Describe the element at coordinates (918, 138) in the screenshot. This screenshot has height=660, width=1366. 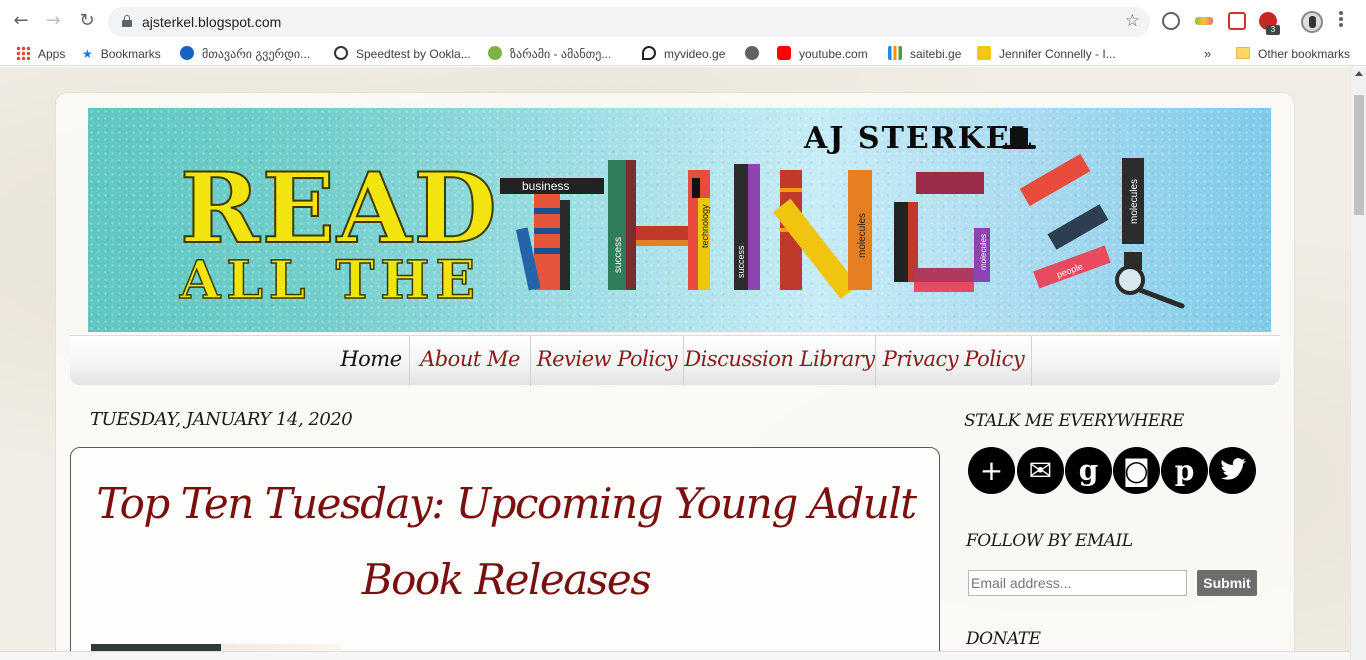
I see `banner-author-text: AJ STERKEL` at that location.